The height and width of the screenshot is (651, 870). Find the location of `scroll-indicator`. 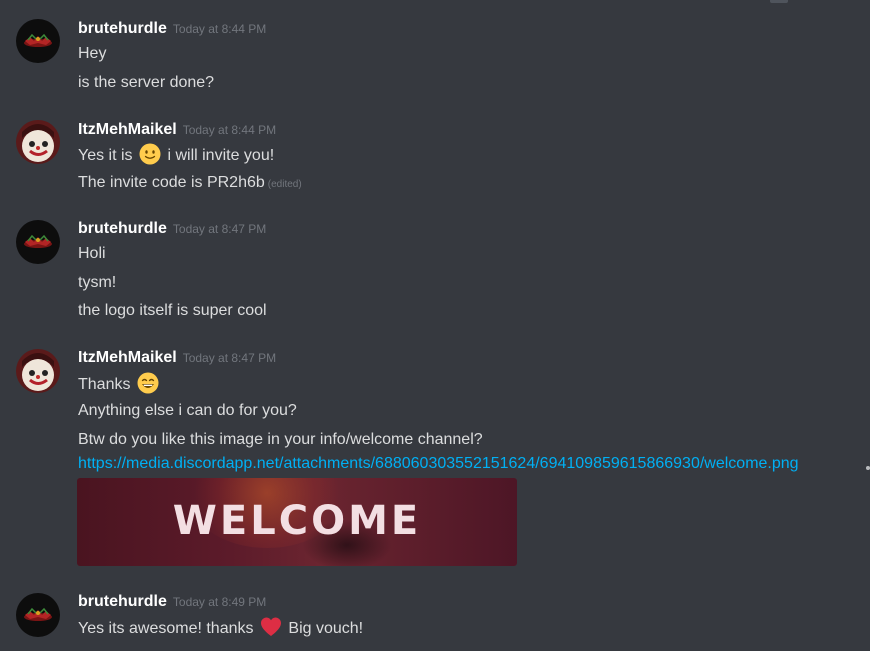

scroll-indicator is located at coordinates (779, 1).